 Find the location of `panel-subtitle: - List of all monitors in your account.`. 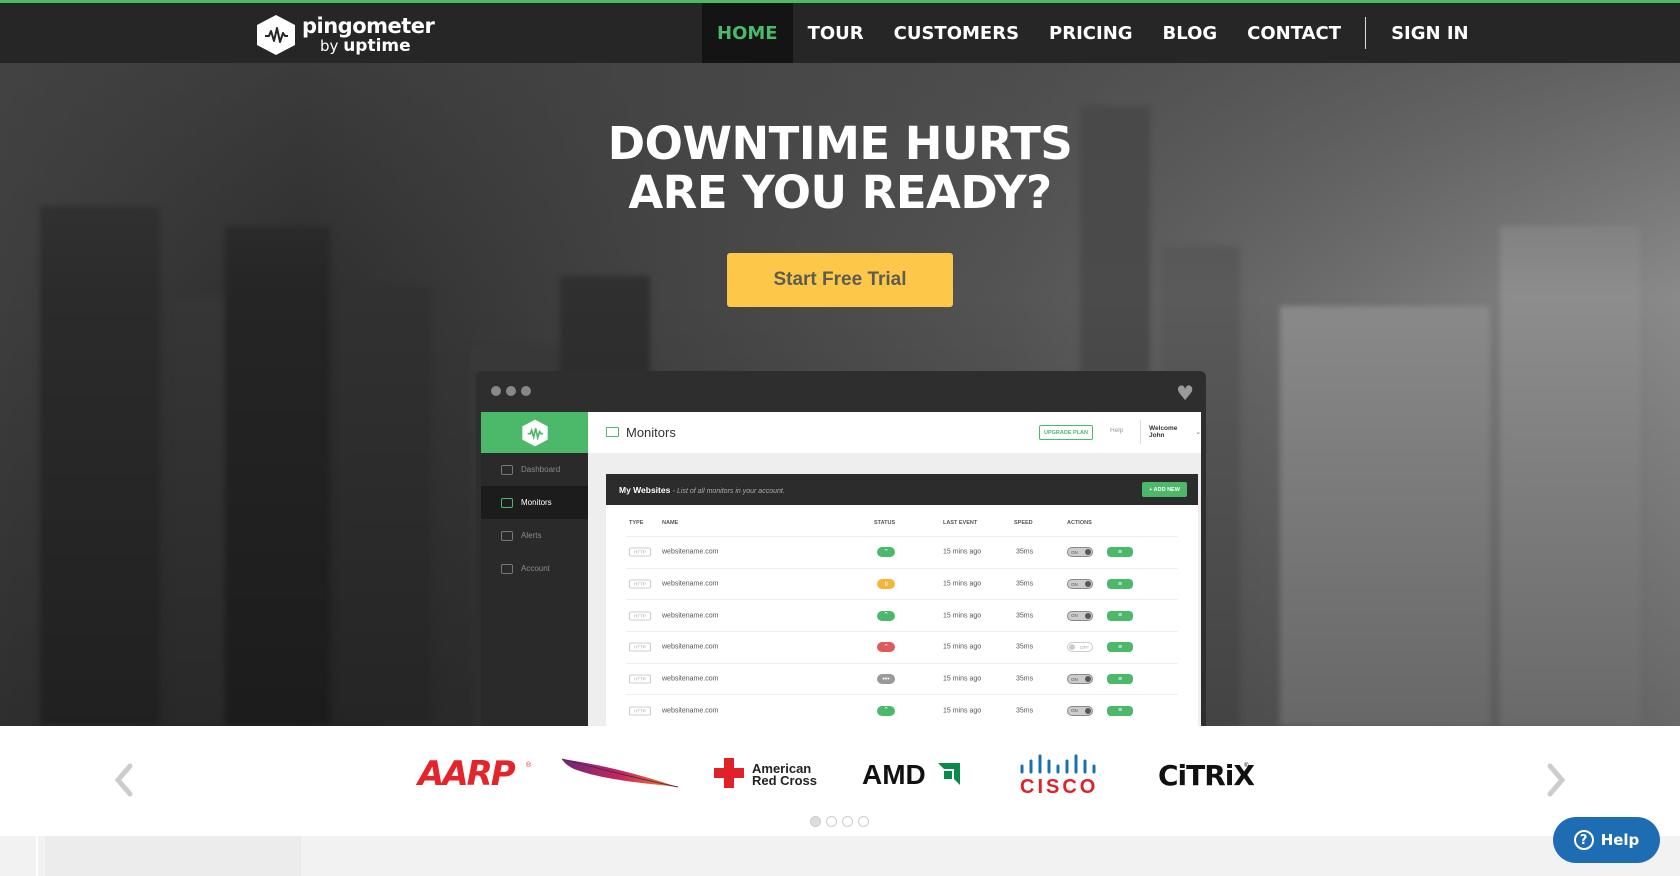

panel-subtitle: - List of all monitors in your account. is located at coordinates (728, 491).